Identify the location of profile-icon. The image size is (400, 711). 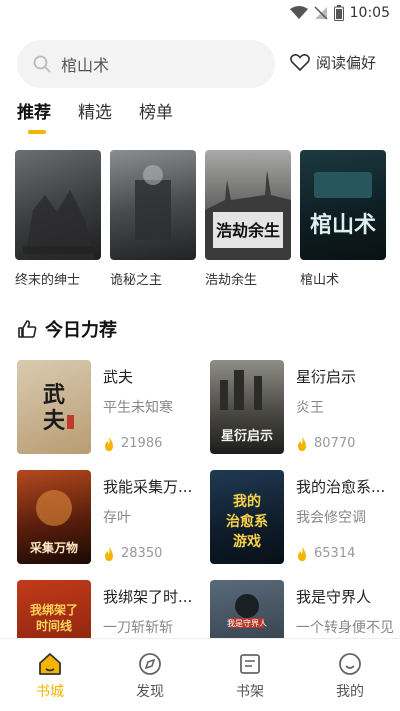
(350, 664).